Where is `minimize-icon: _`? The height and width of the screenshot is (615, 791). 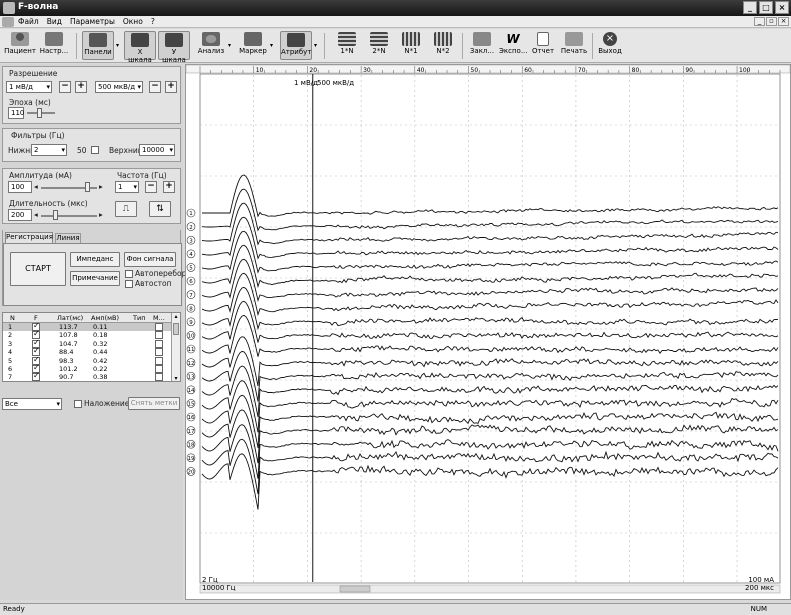
minimize-icon: _ is located at coordinates (750, 7).